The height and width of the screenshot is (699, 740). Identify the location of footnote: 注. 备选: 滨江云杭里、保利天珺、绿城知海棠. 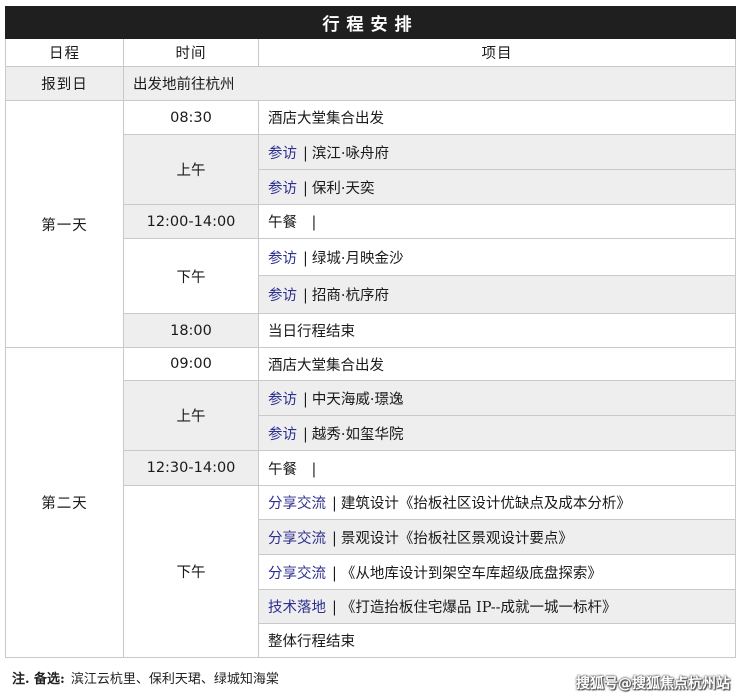
(145, 677).